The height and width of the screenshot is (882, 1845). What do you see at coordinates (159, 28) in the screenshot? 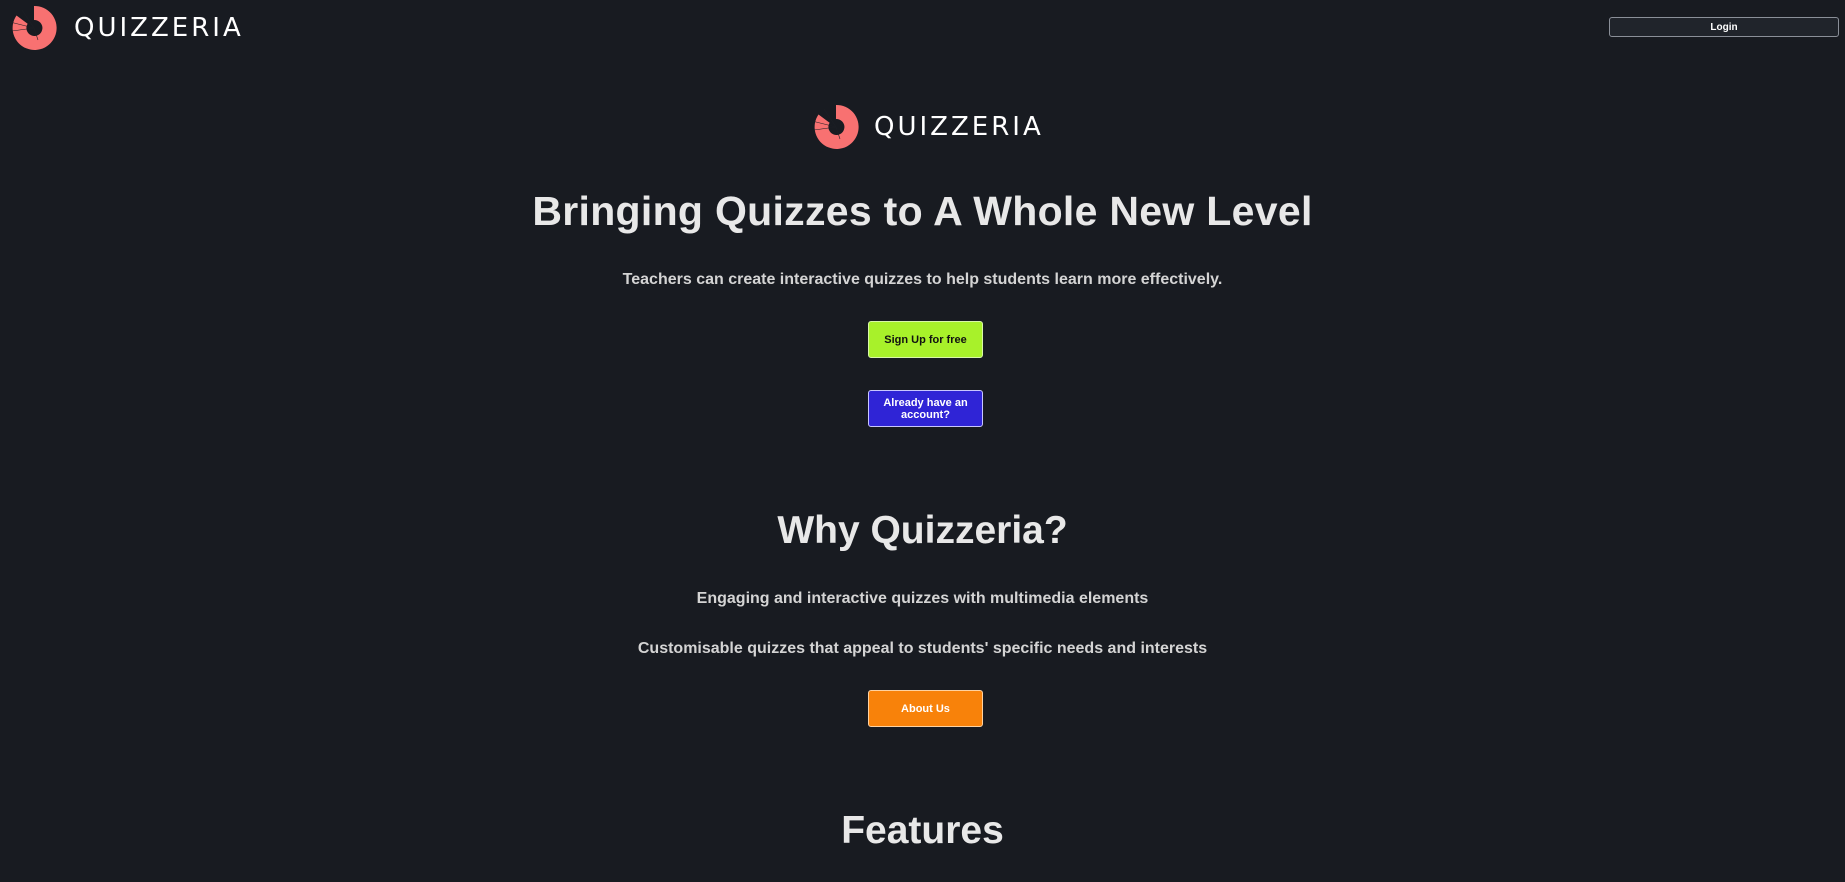
I see `header-brand-name: QUIZZERIA` at bounding box center [159, 28].